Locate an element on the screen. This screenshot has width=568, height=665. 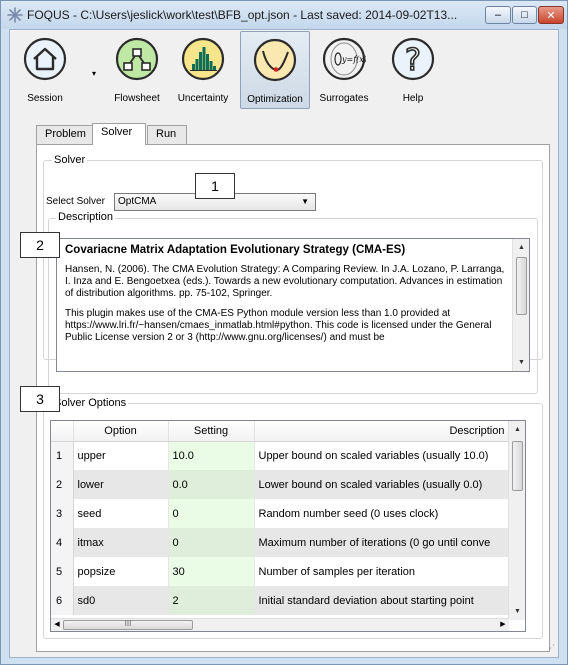
option-cell: sd0 is located at coordinates (121, 600).